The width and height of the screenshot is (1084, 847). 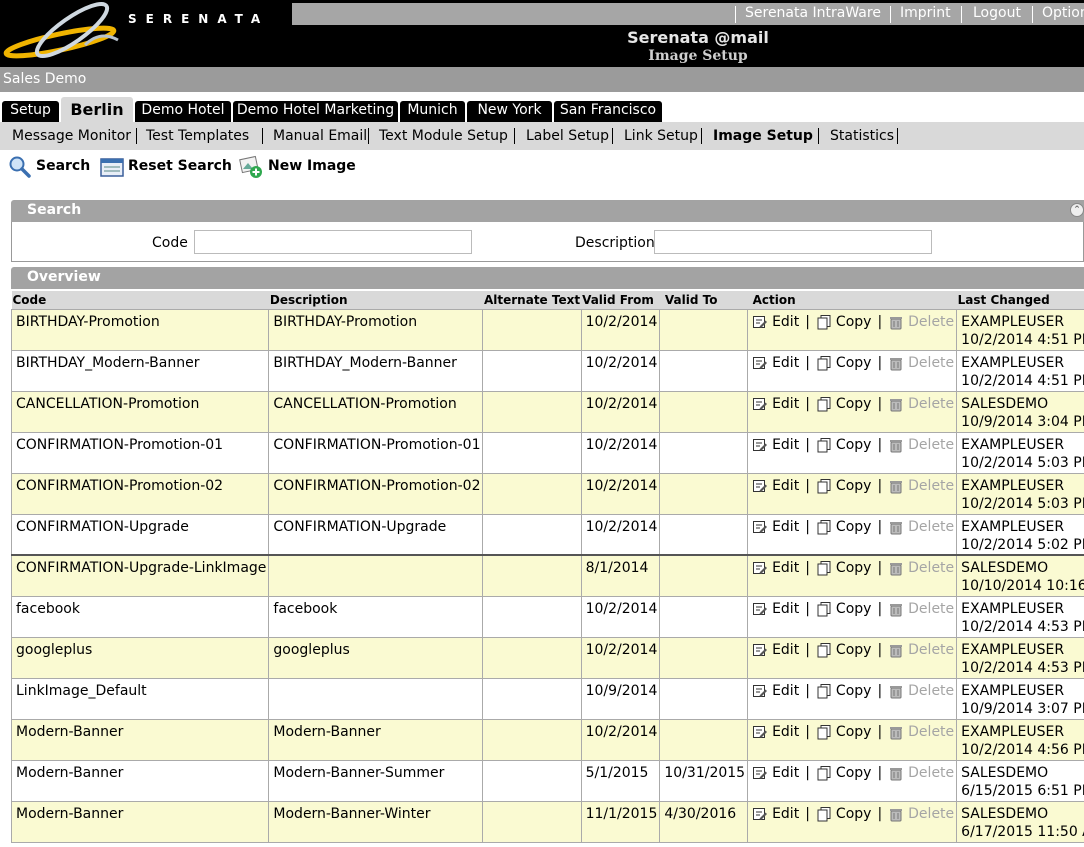 What do you see at coordinates (320, 136) in the screenshot?
I see `subnav-manual-email: Manual Email` at bounding box center [320, 136].